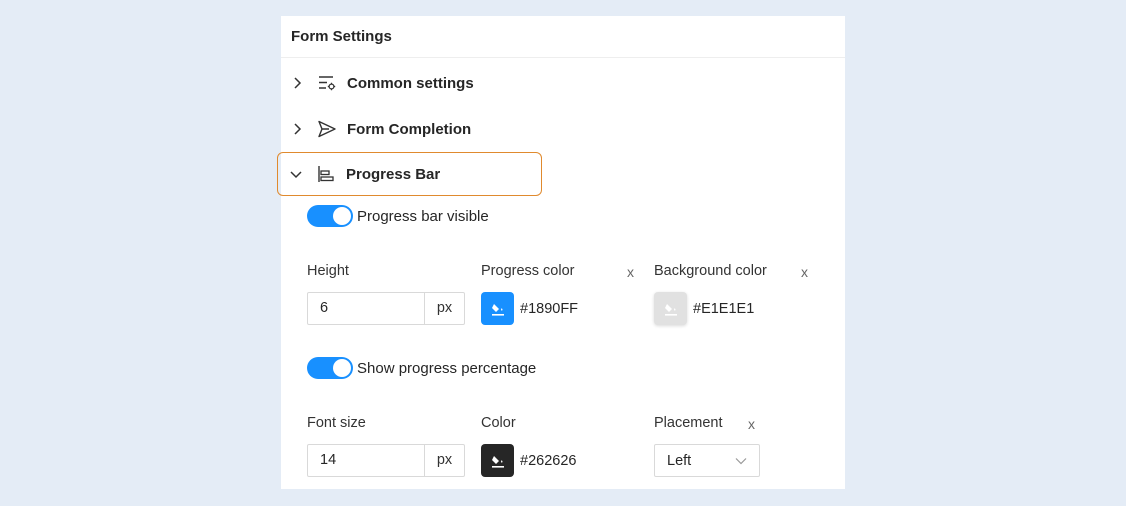 This screenshot has width=1126, height=506. I want to click on toggle-label: Progress bar visible, so click(423, 216).